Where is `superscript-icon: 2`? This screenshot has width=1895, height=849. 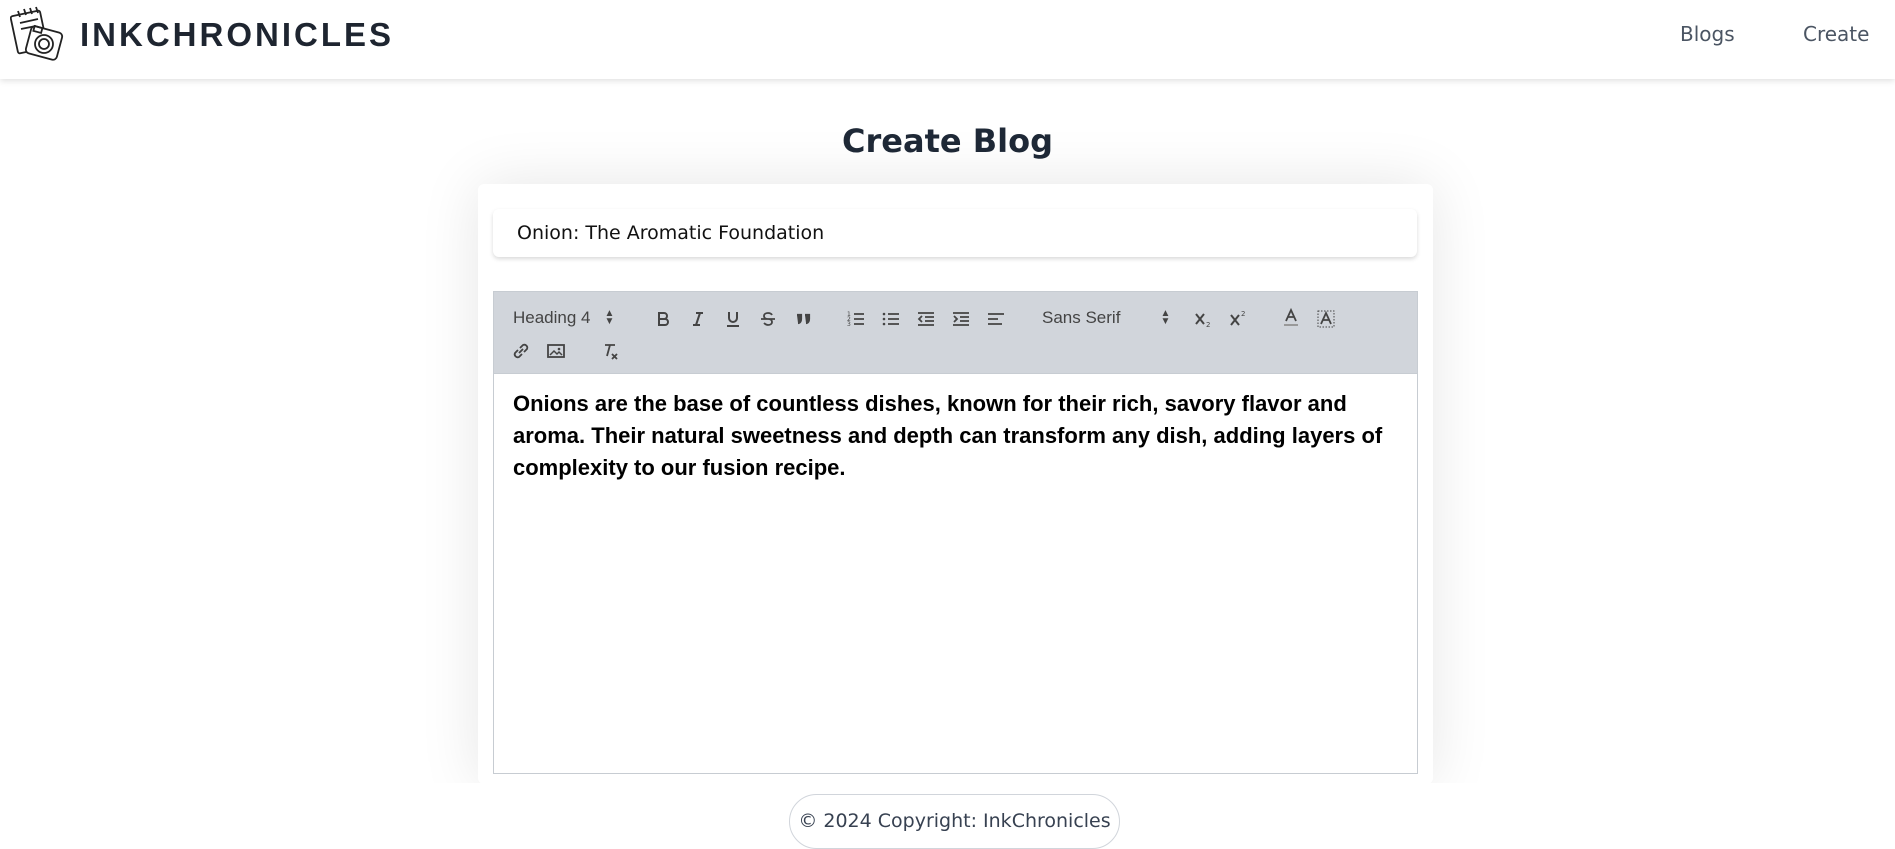 superscript-icon: 2 is located at coordinates (1237, 318).